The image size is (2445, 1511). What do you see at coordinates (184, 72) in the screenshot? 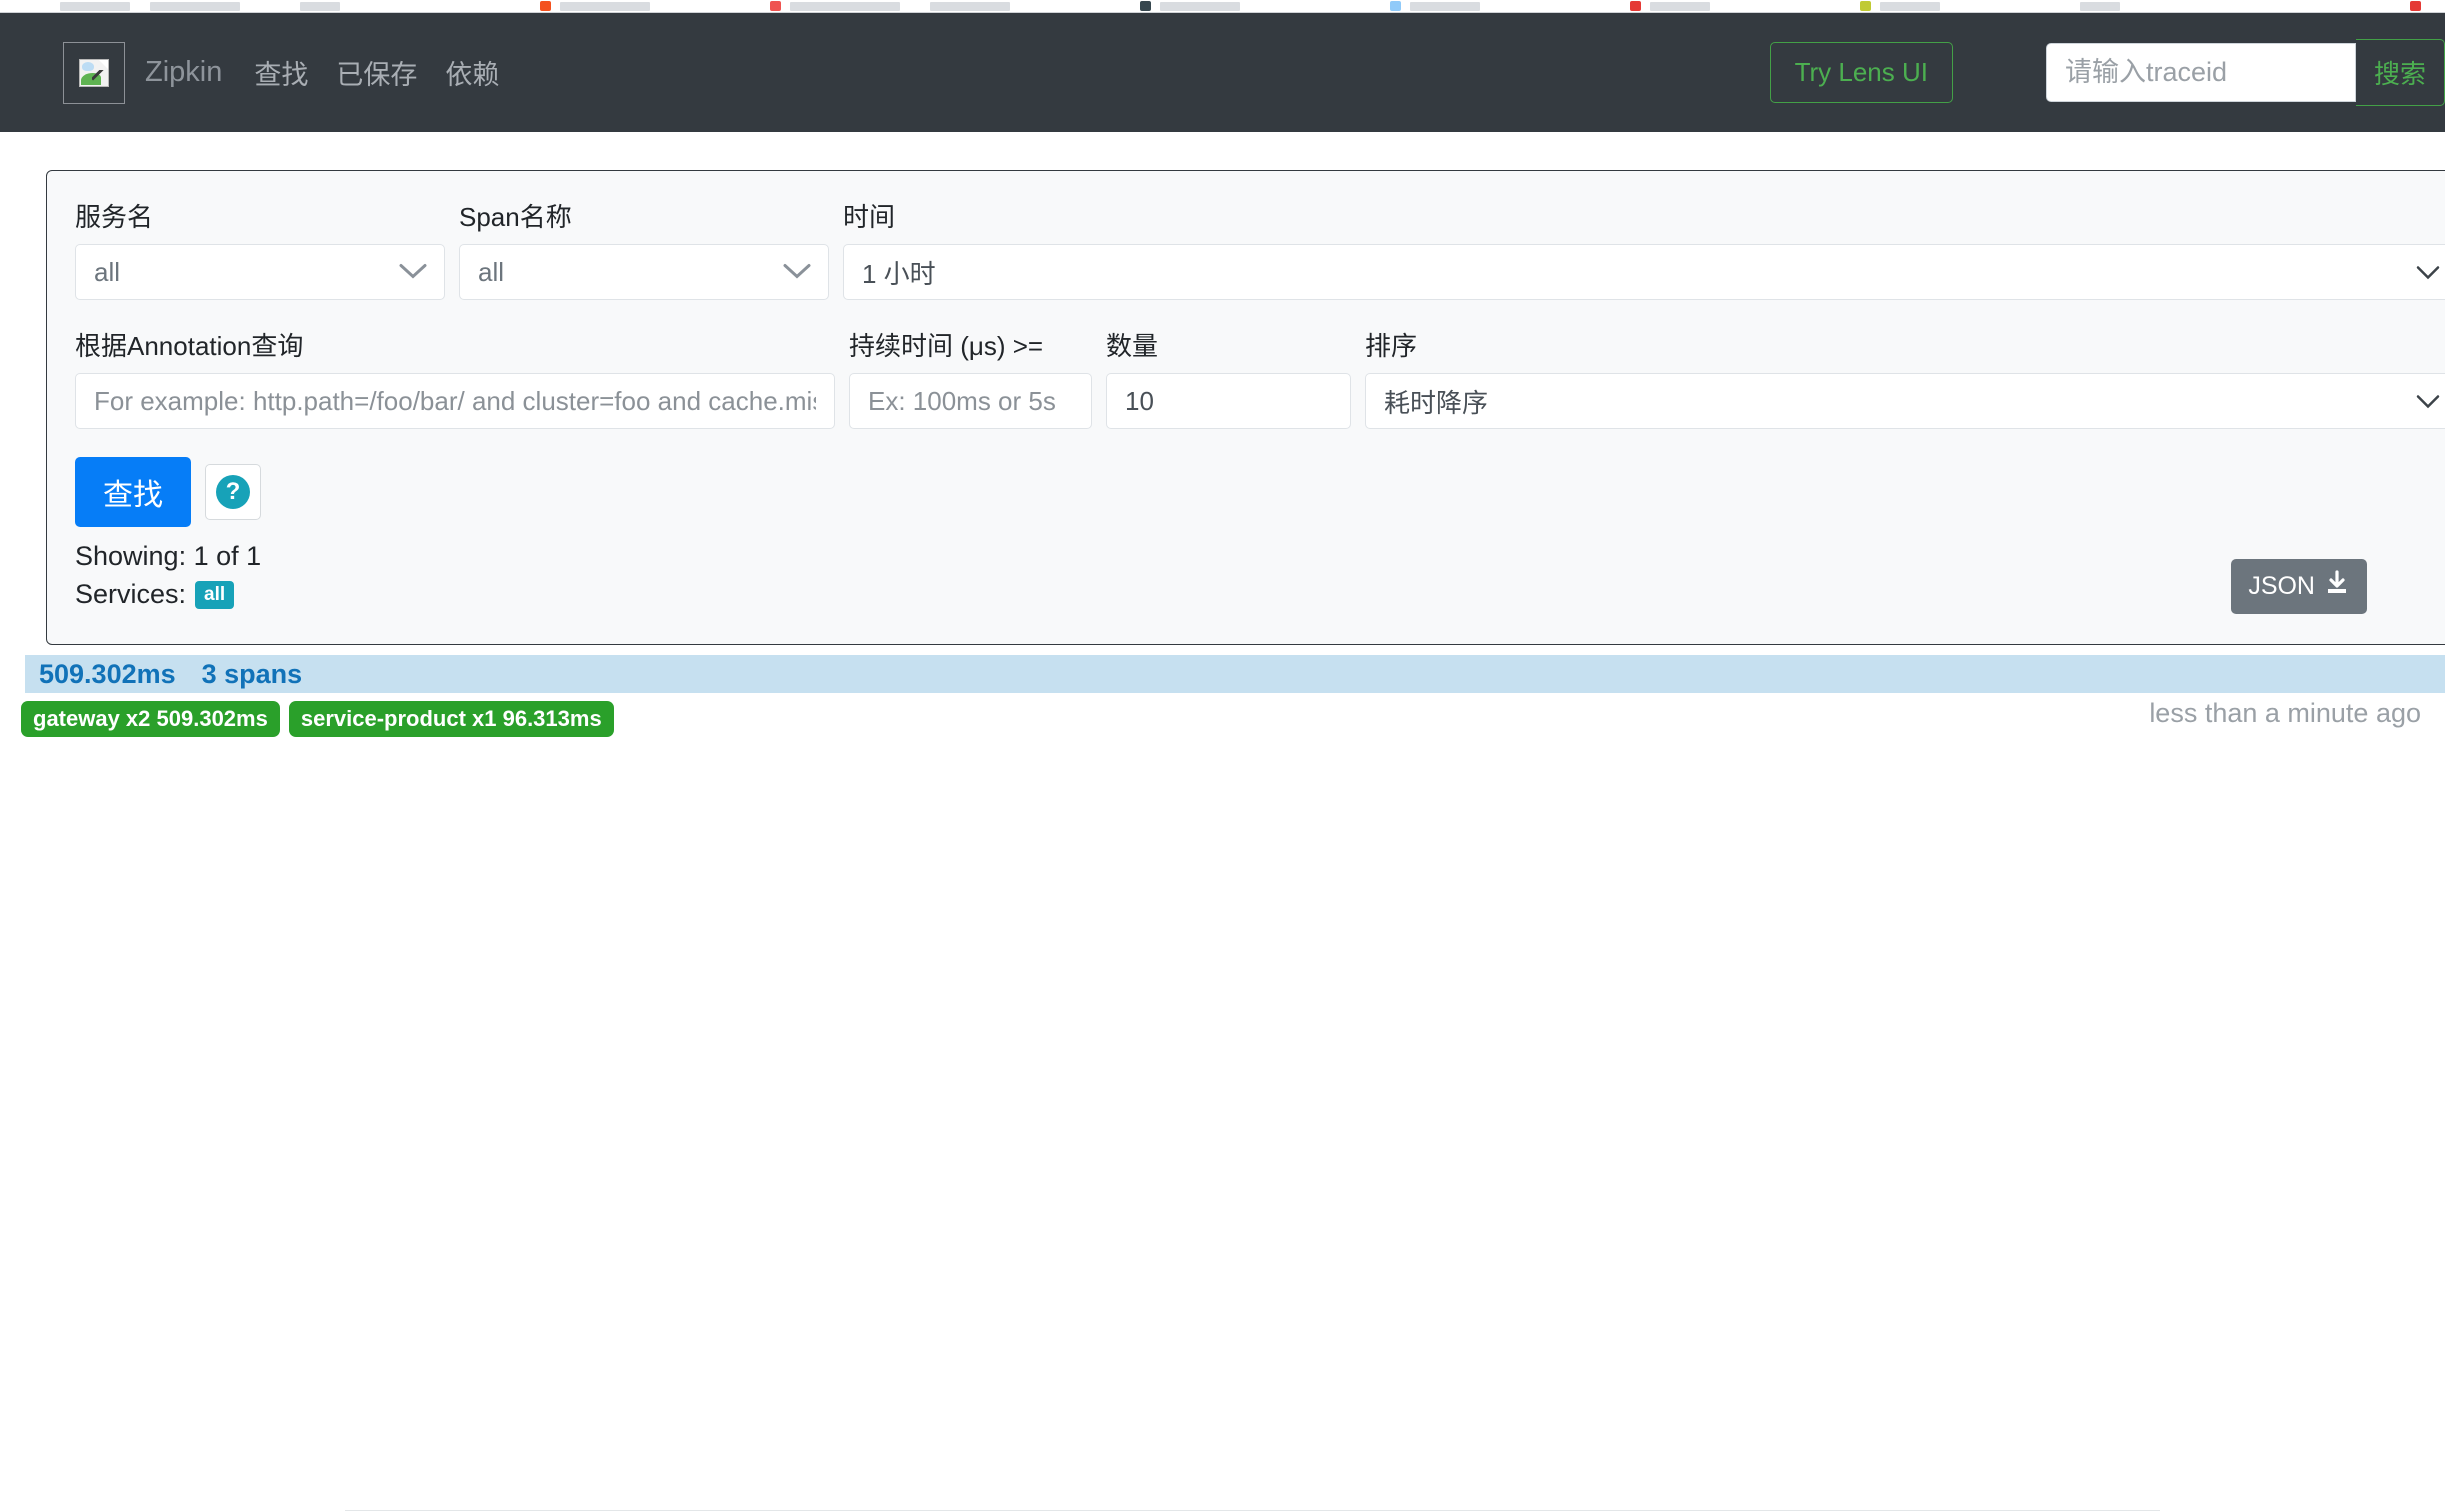
I see `brand-name: Zipkin` at bounding box center [184, 72].